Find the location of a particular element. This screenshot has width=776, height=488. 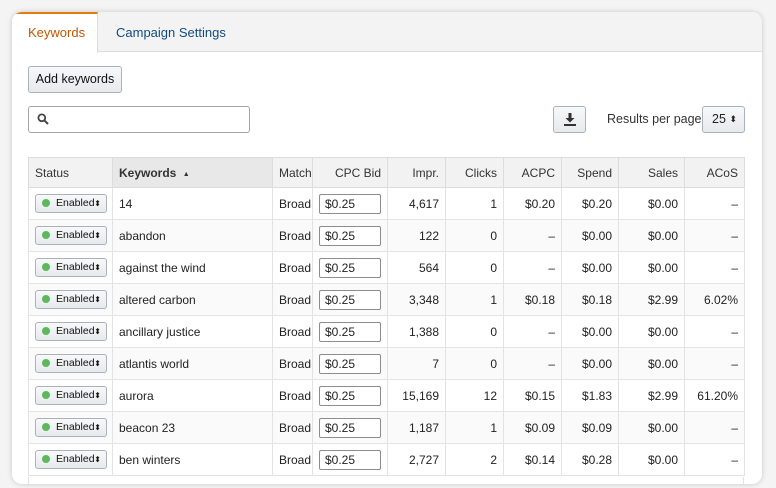

column-header-impr: Impr. is located at coordinates (416, 172).